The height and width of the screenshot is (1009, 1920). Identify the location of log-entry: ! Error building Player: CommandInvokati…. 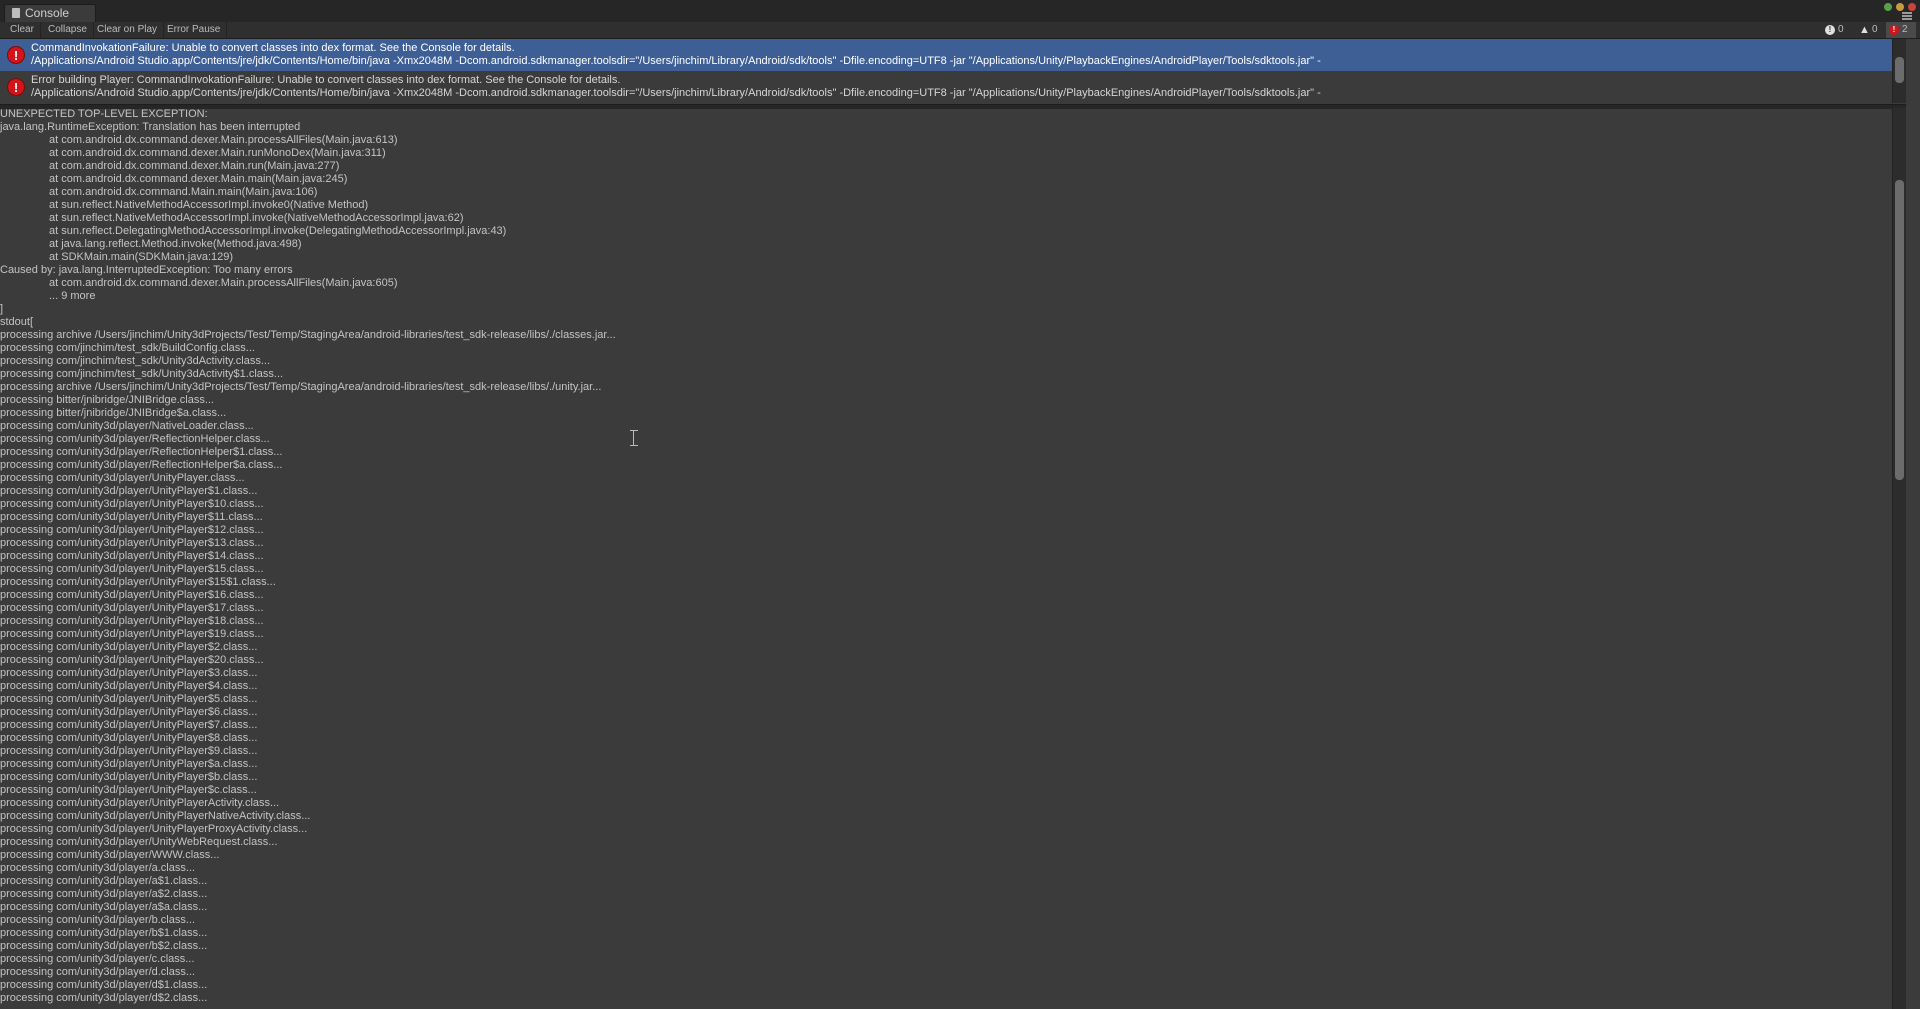
(953, 87).